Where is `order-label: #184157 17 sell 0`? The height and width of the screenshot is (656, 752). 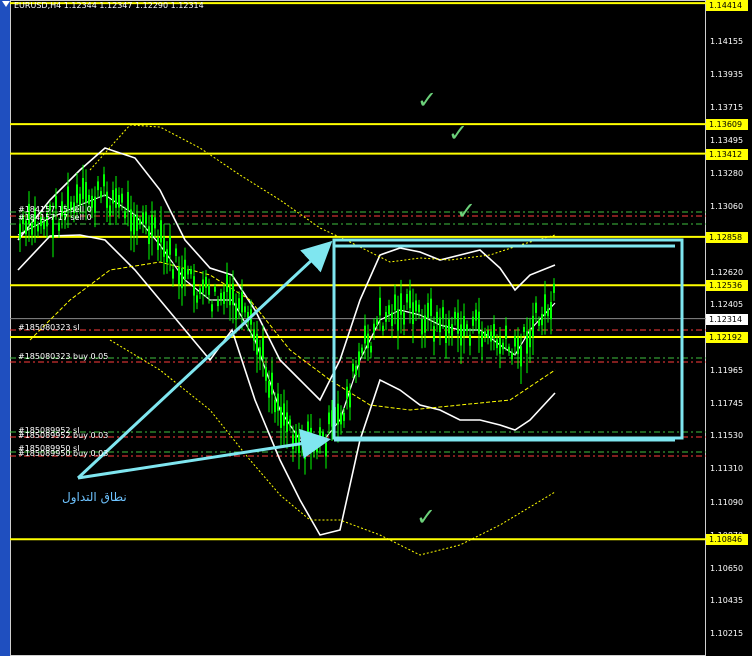 order-label: #184157 17 sell 0 is located at coordinates (55, 217).